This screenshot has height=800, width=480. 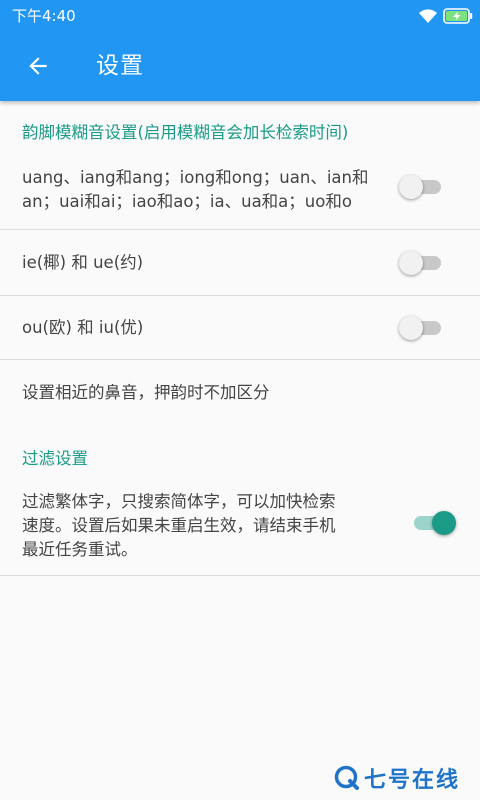 What do you see at coordinates (458, 16) in the screenshot?
I see `battery-charging-icon` at bounding box center [458, 16].